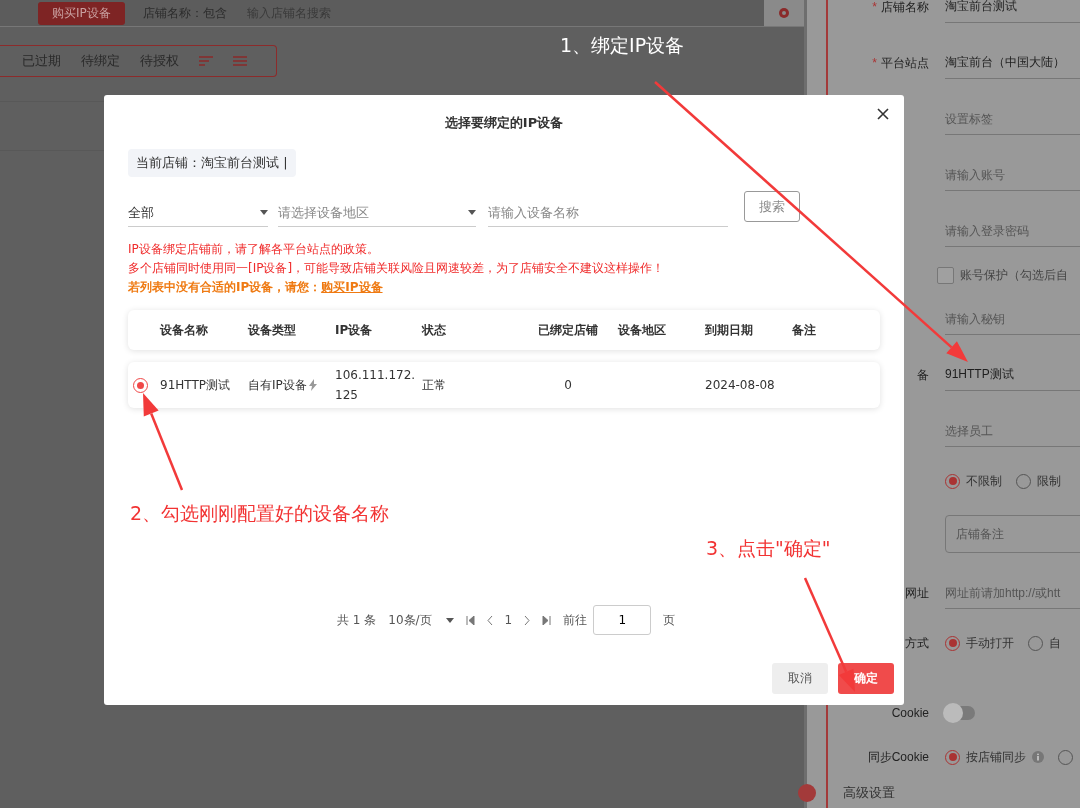 The width and height of the screenshot is (1080, 808). I want to click on toggle-switch, so click(960, 713).